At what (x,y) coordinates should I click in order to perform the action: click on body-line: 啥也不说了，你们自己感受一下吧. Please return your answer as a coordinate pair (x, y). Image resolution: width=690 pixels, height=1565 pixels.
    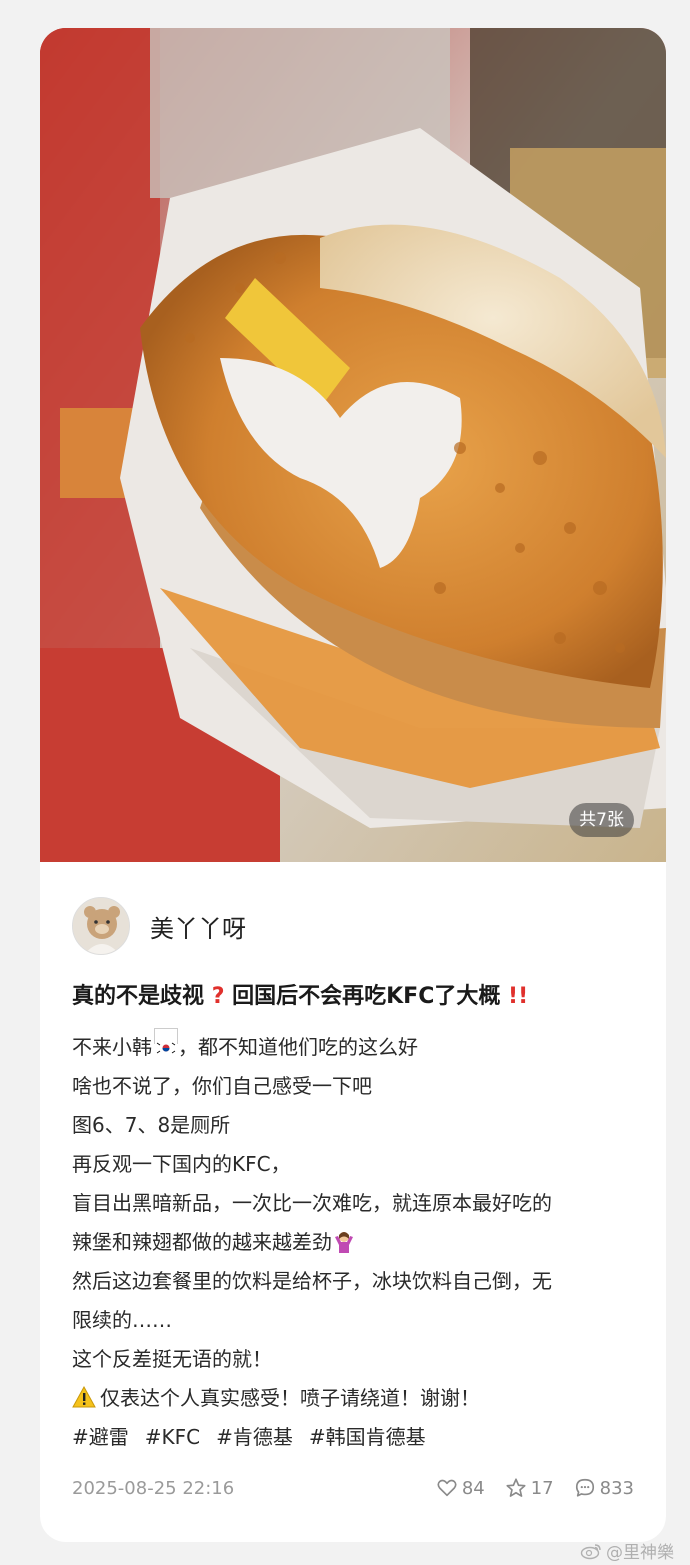
    Looking at the image, I should click on (222, 1086).